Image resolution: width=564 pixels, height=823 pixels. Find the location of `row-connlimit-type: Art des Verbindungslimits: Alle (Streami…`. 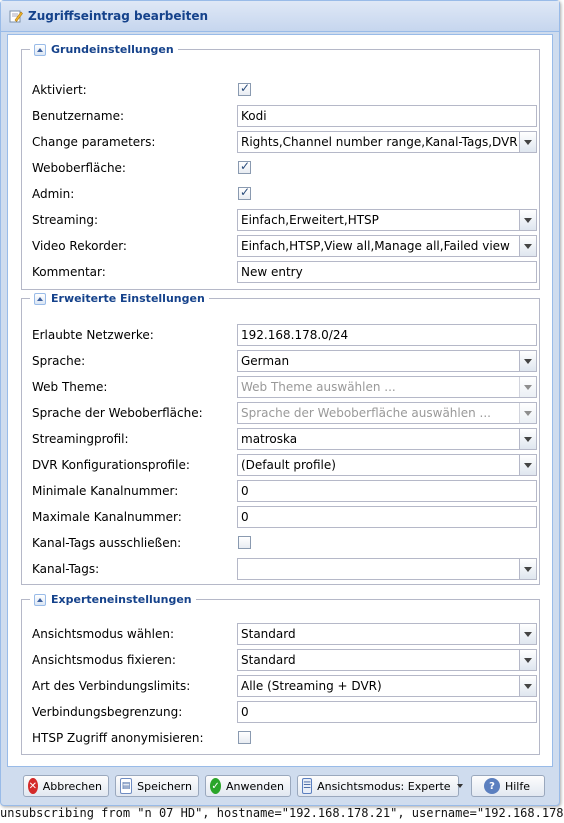

row-connlimit-type: Art des Verbindungslimits: Alle (Streami… is located at coordinates (284, 686).